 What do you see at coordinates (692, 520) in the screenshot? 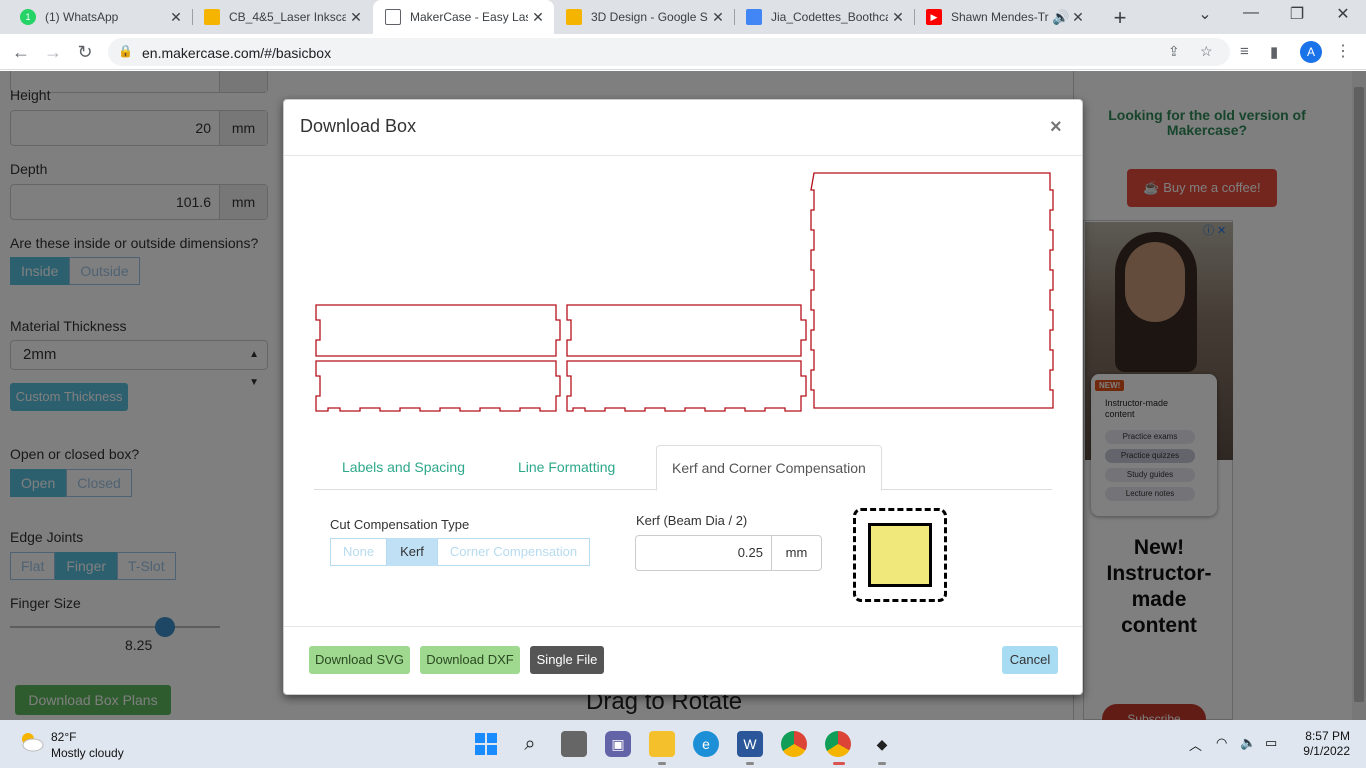
I see `kerf-label: Kerf (Beam Dia / 2)` at bounding box center [692, 520].